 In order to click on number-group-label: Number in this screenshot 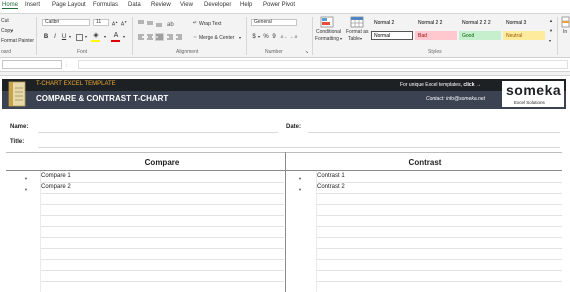, I will do `click(274, 52)`.